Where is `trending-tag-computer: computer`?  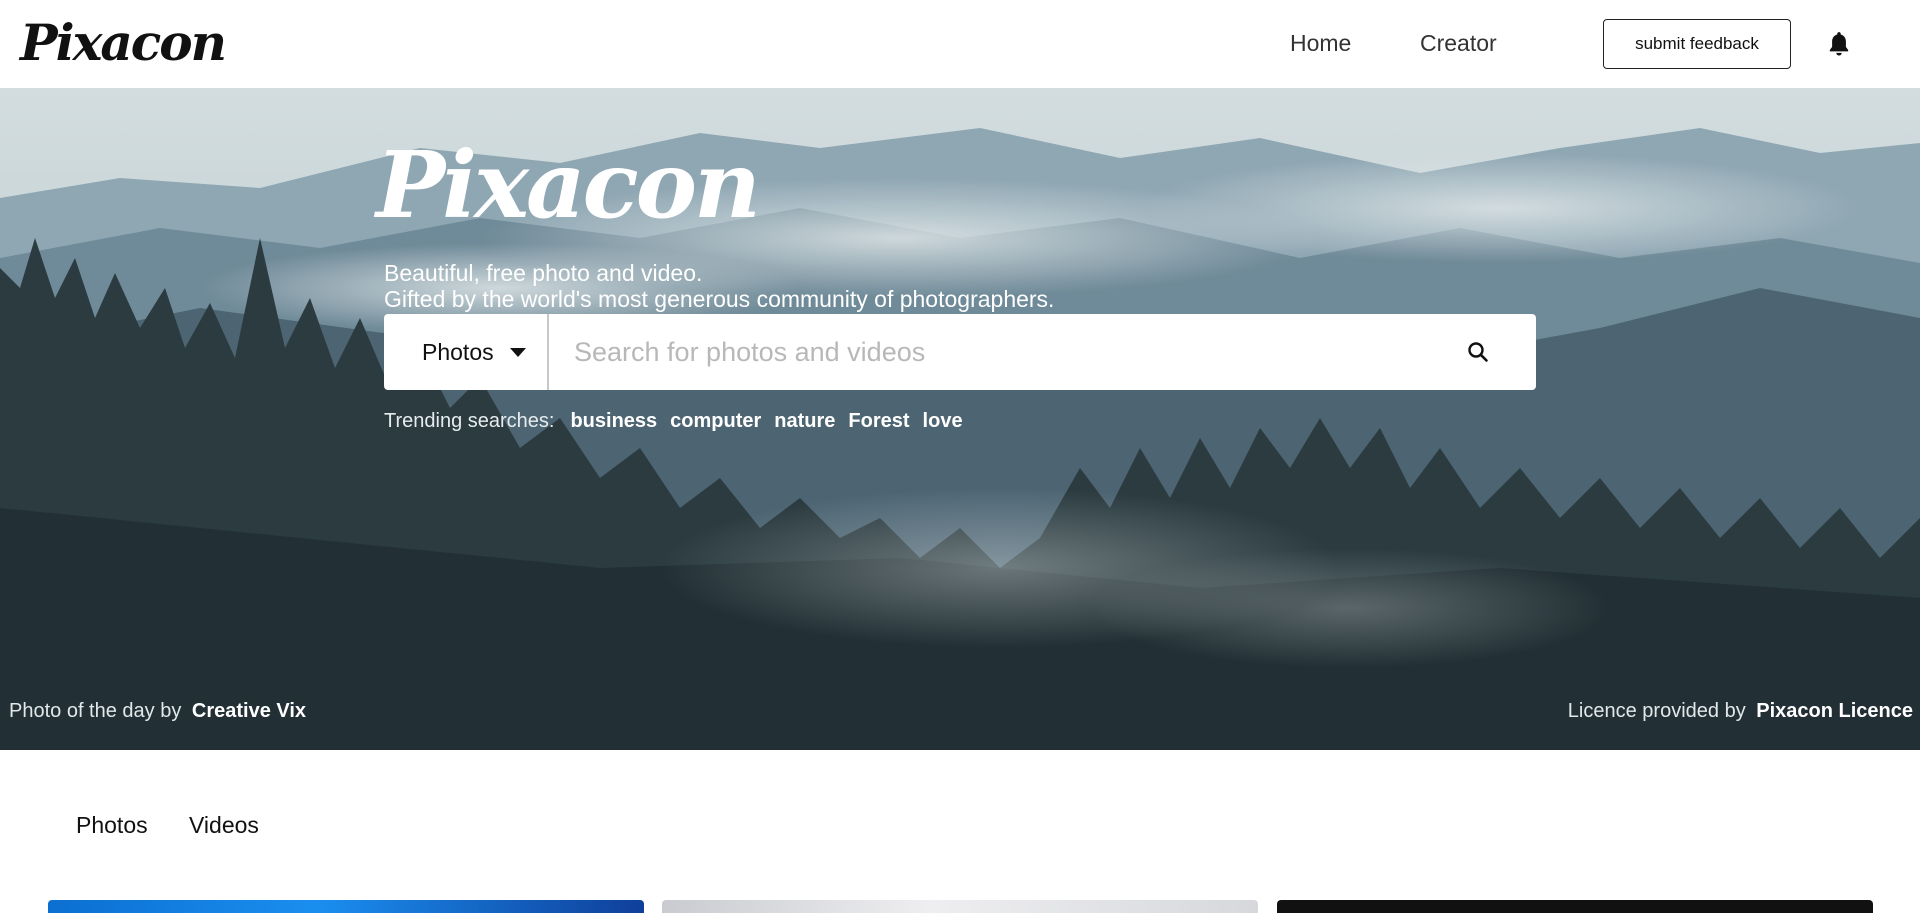 trending-tag-computer: computer is located at coordinates (715, 421).